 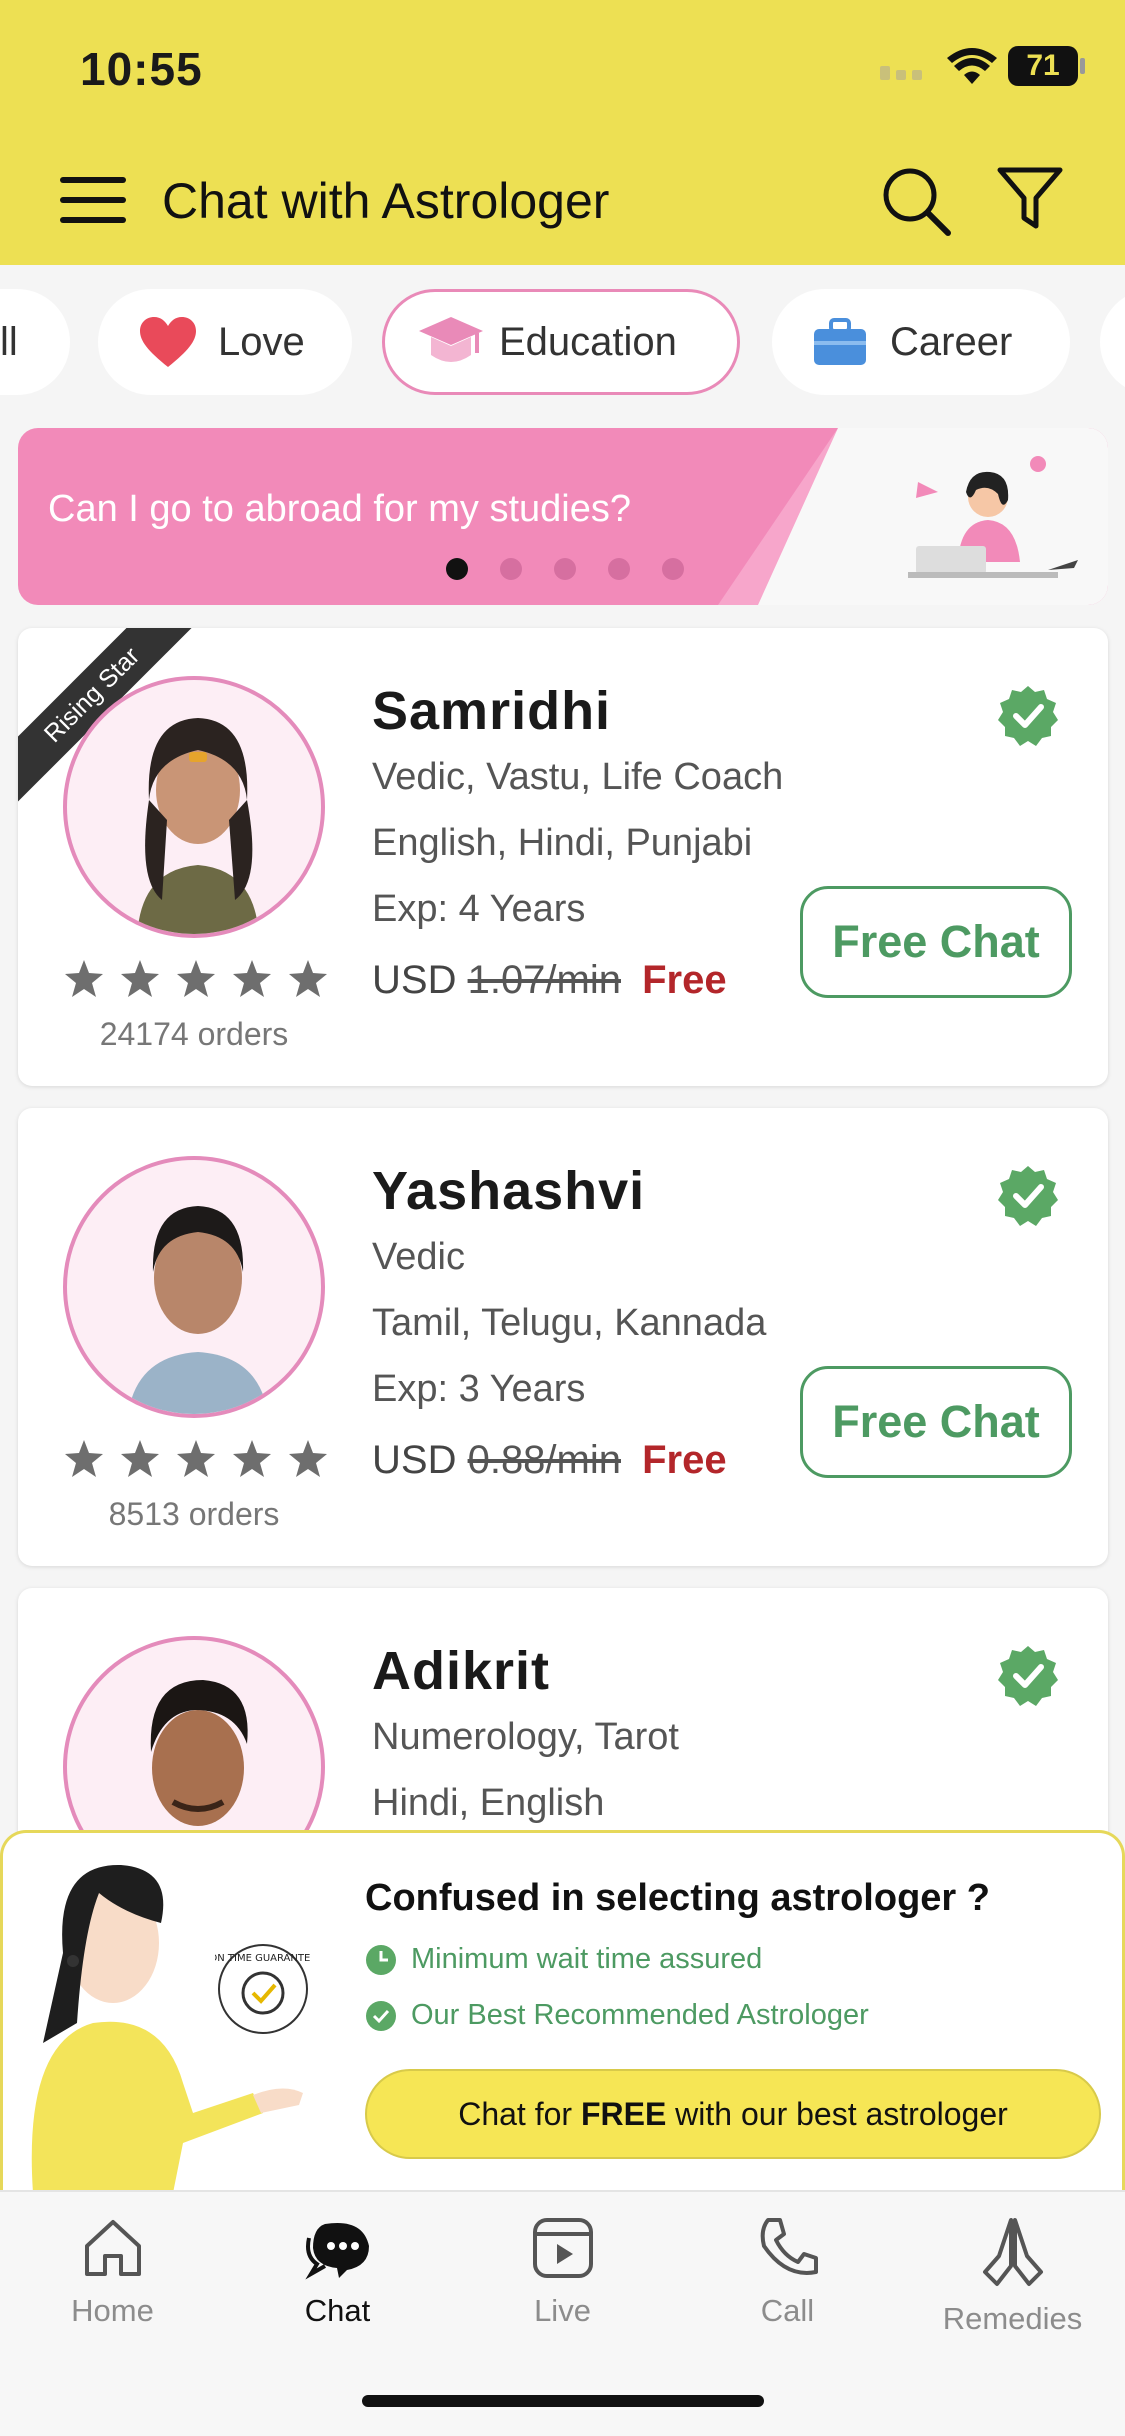 I want to click on chat-free-button: Chat for FREE with our best astrologer, so click(x=733, y=2114).